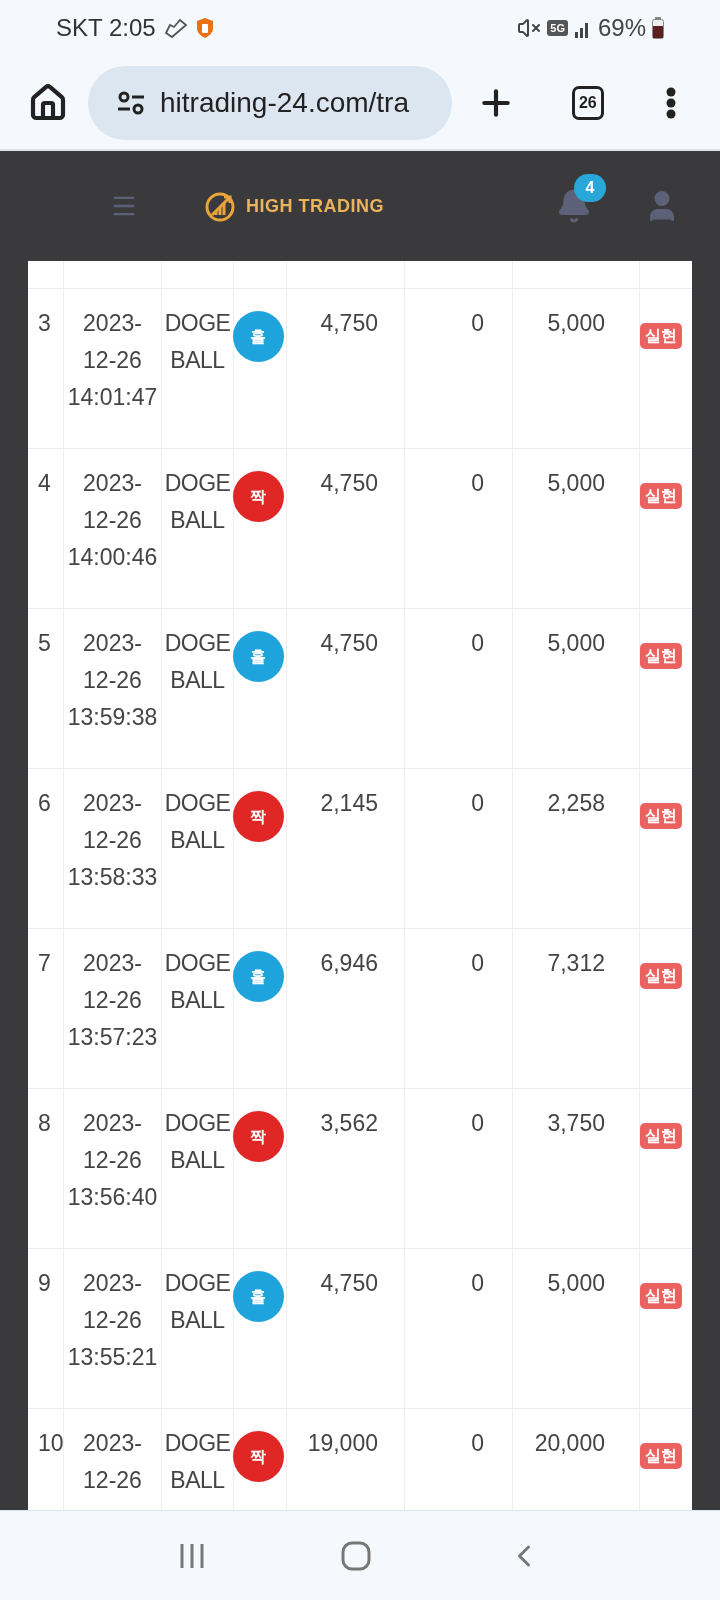 The height and width of the screenshot is (1600, 720). Describe the element at coordinates (658, 28) in the screenshot. I see `battery-icon` at that location.